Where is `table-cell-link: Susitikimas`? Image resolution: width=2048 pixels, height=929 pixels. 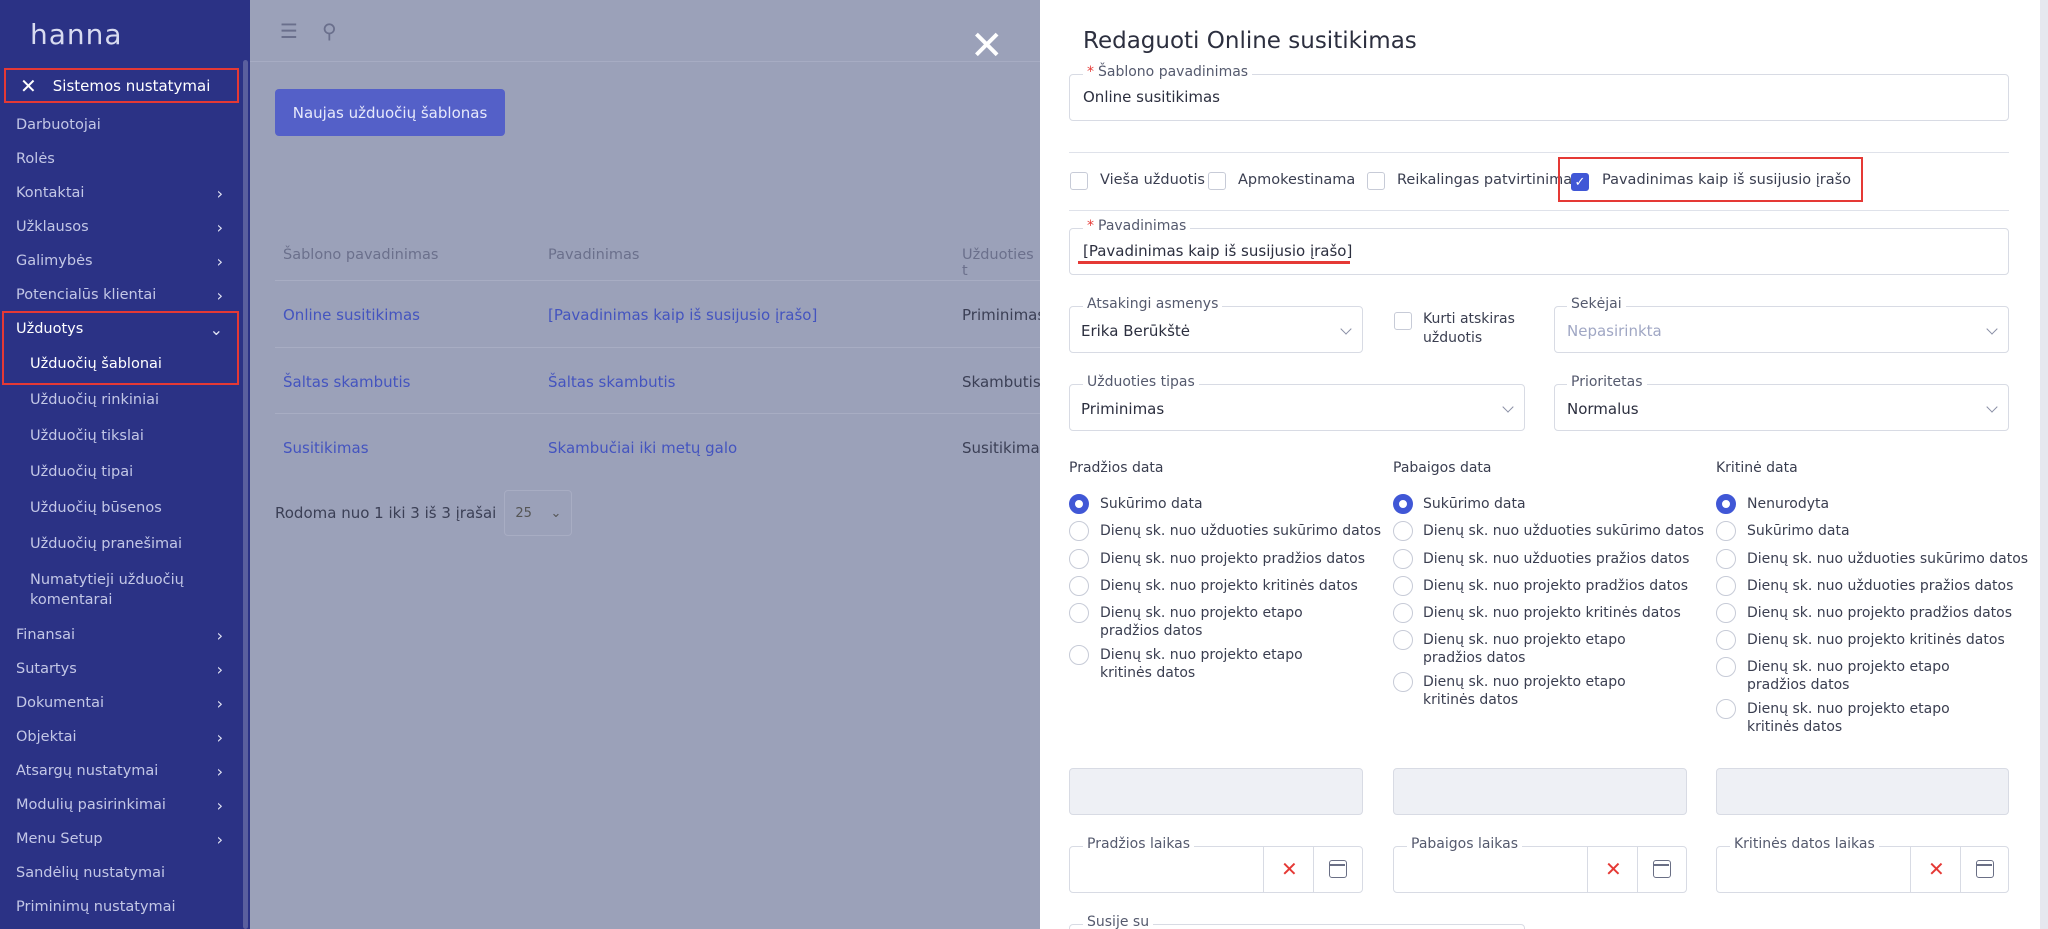
table-cell-link: Susitikimas is located at coordinates (326, 448).